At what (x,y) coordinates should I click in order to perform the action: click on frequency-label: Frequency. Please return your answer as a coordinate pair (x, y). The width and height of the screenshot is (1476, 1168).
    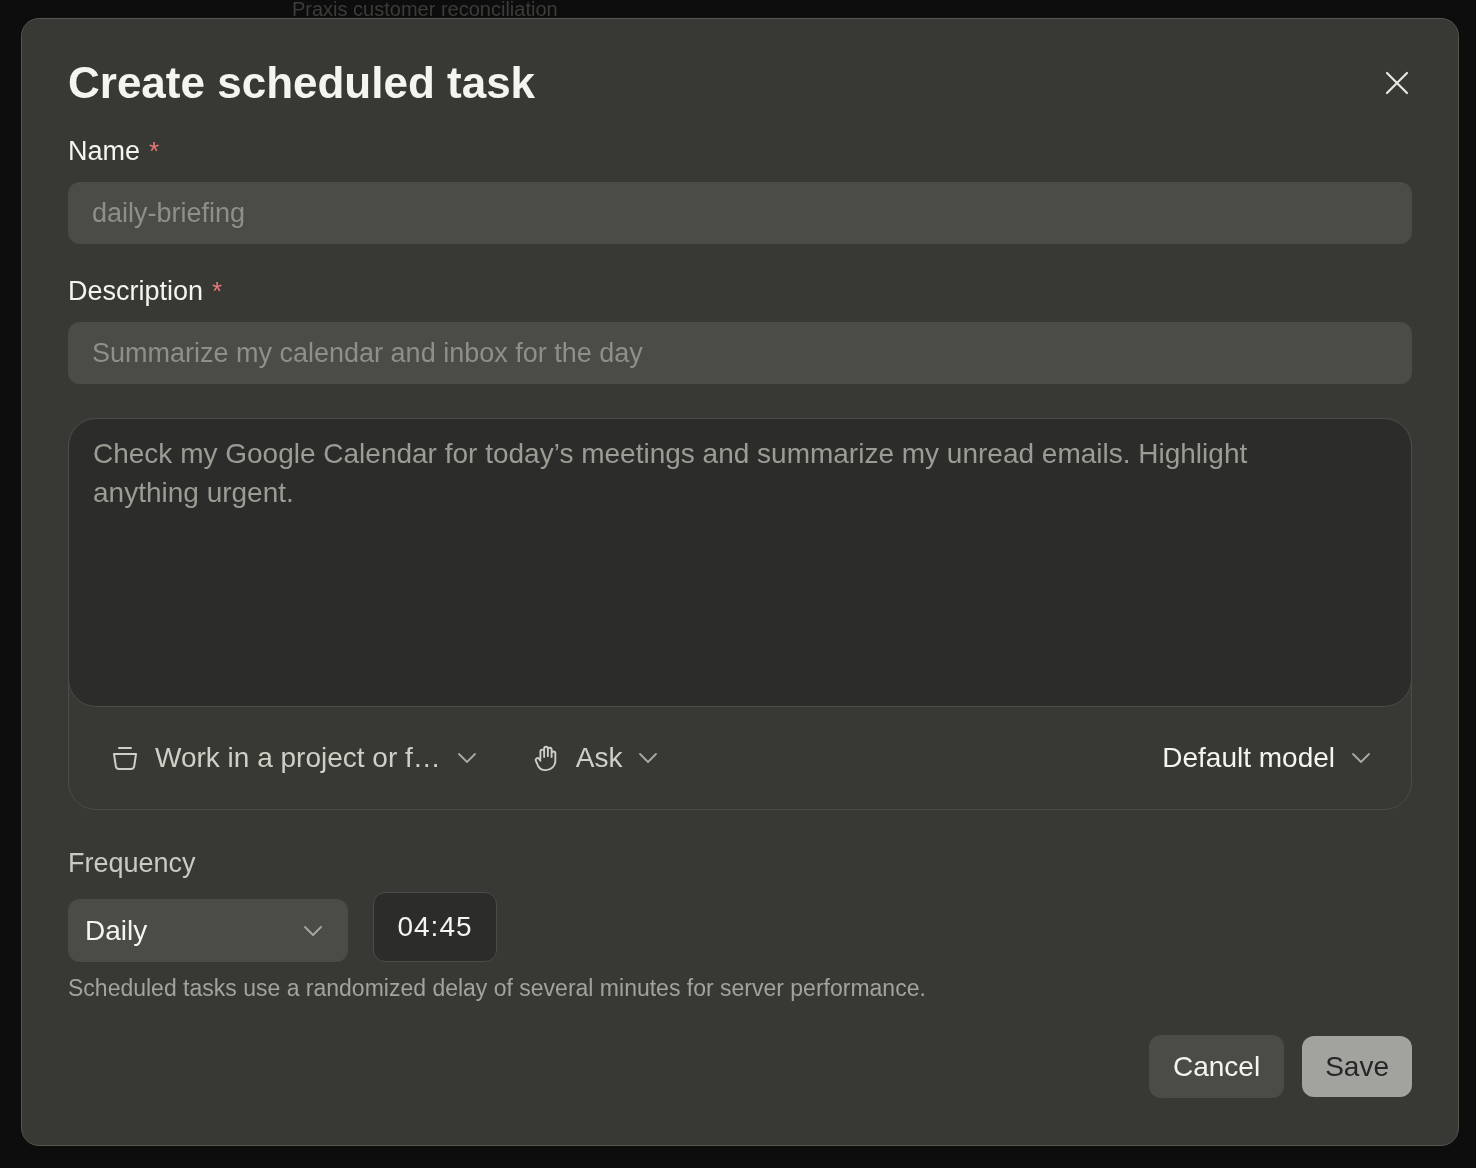
    Looking at the image, I should click on (132, 863).